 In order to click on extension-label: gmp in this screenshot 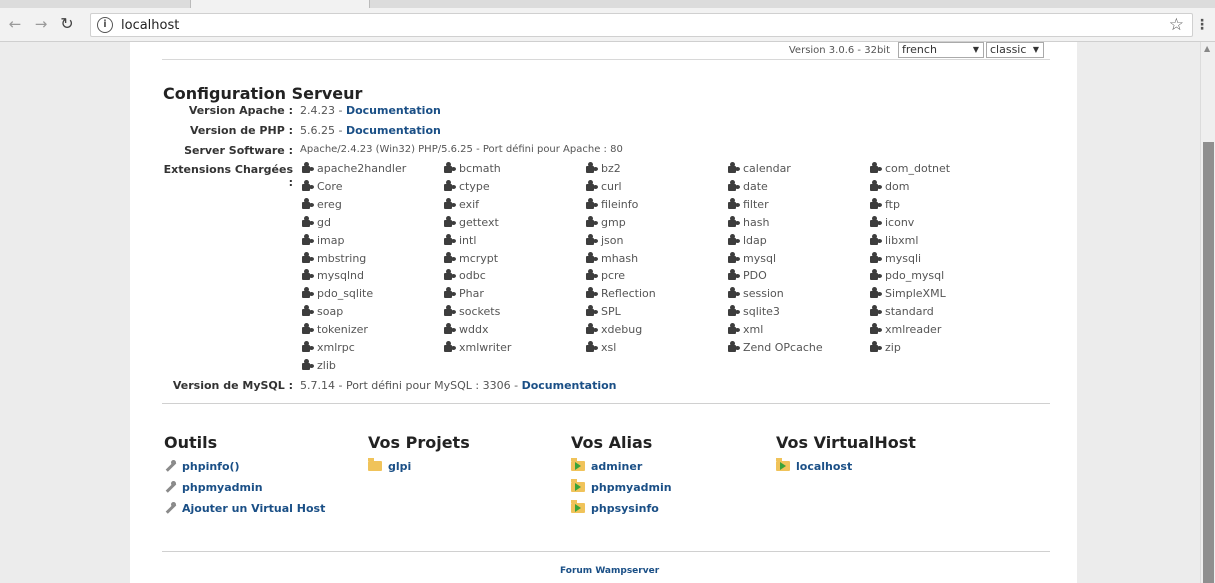, I will do `click(613, 222)`.